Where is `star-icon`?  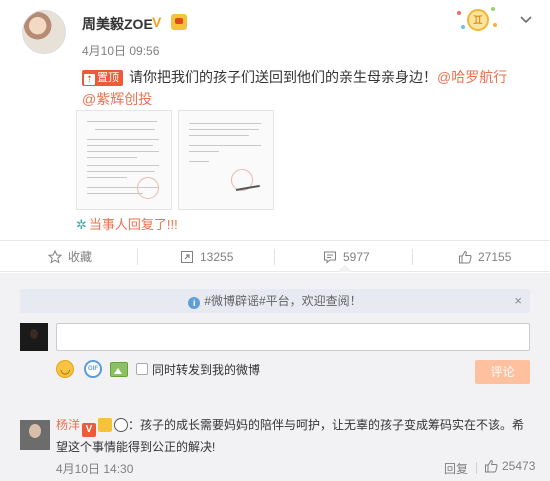
star-icon is located at coordinates (55, 256).